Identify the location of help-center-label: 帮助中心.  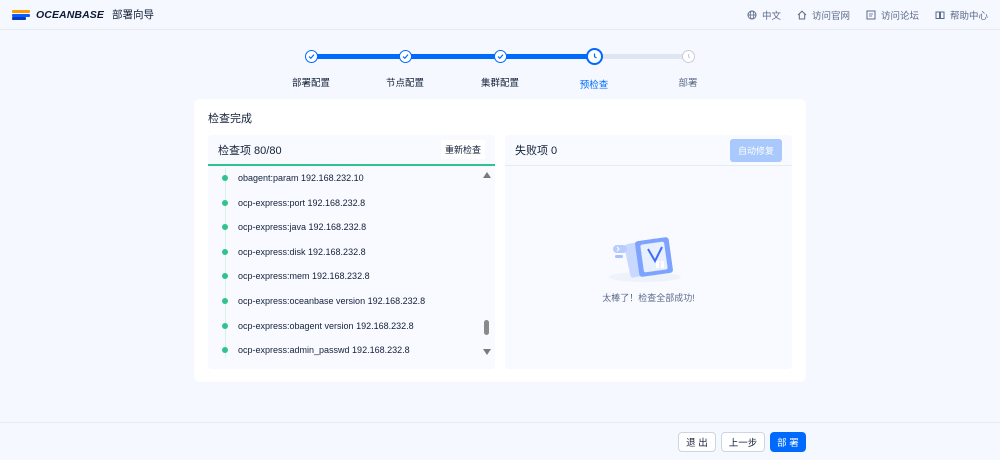
(968, 16).